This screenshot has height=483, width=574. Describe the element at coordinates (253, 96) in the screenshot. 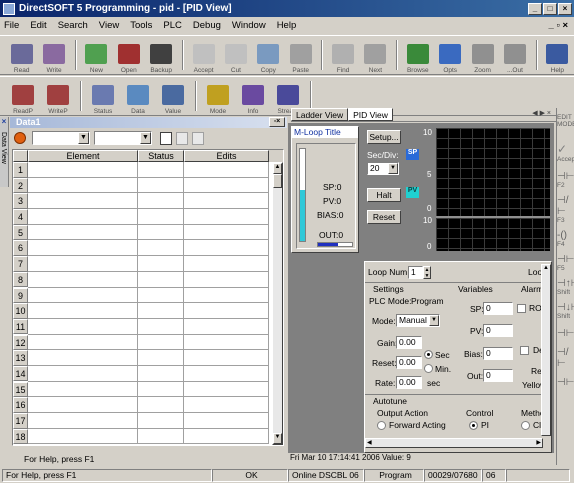

I see `info-toolbar-button: Info` at that location.